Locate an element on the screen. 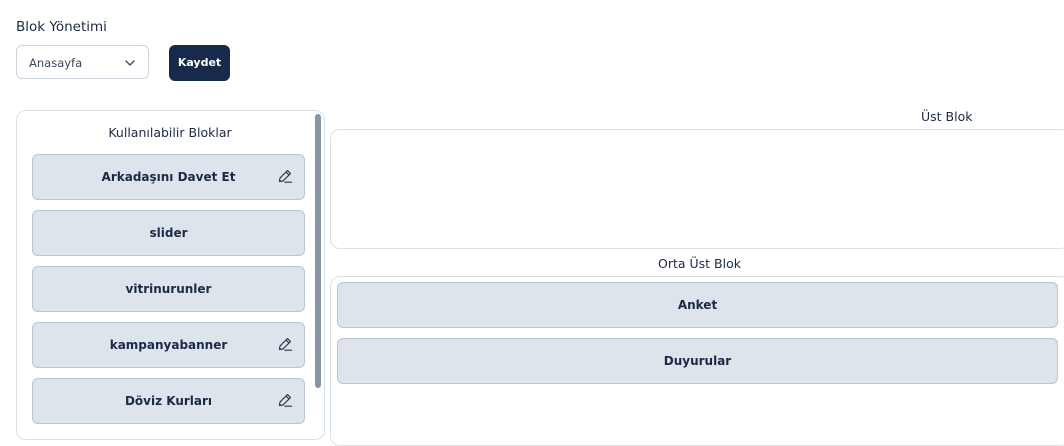 The width and height of the screenshot is (1064, 446). block-card-slider: slider is located at coordinates (168, 233).